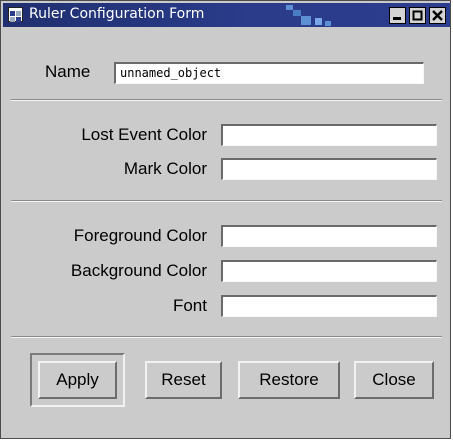 This screenshot has width=453, height=441. What do you see at coordinates (269, 73) in the screenshot?
I see `name-field: unnamed_object` at bounding box center [269, 73].